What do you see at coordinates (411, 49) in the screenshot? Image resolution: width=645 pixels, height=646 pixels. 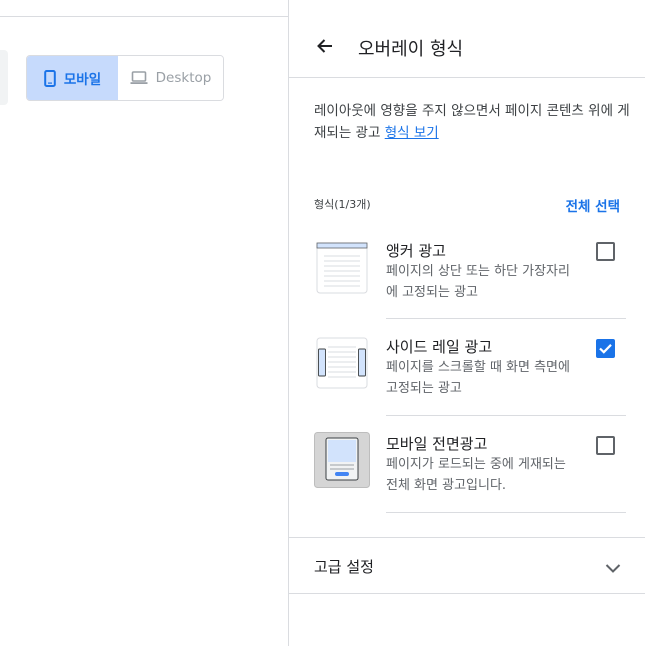 I see `panel-title: 오버레이 형식` at bounding box center [411, 49].